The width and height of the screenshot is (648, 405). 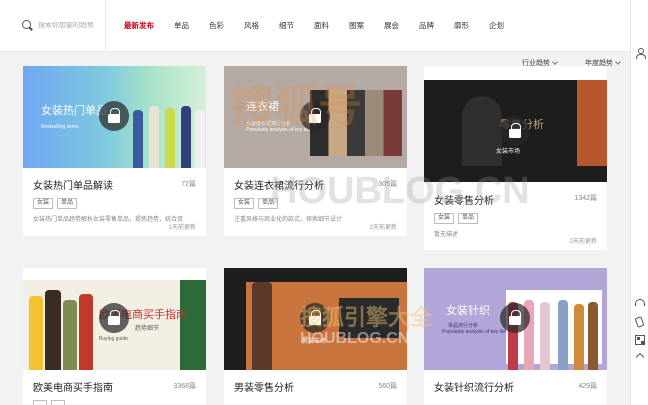 I want to click on cover-subtitle: 女装市场, so click(x=508, y=152).